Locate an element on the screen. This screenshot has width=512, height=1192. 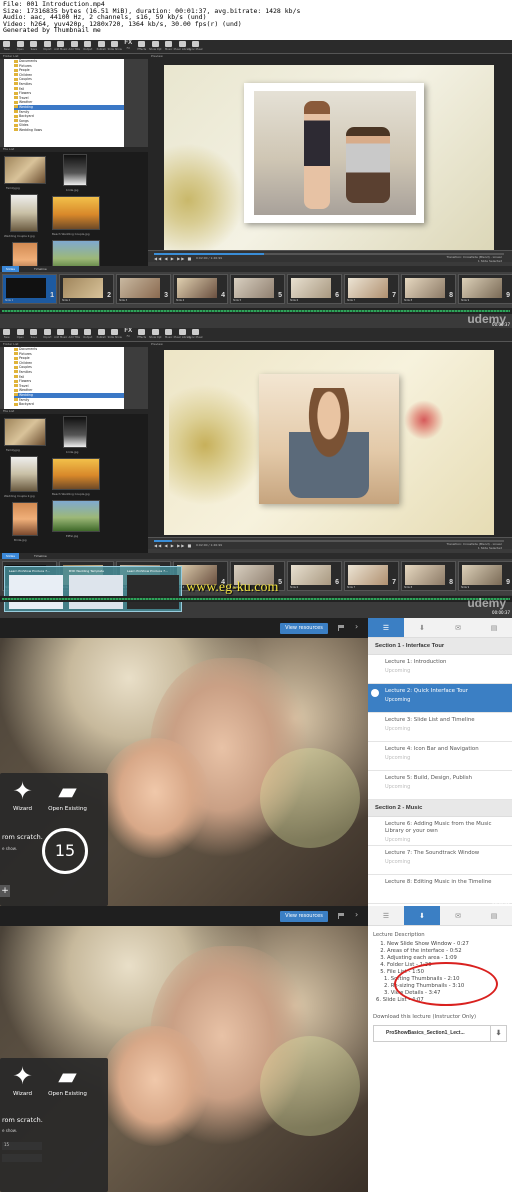
download-file: ProShowBasics_Section1_Lect... ⬇ is located at coordinates (440, 1033).